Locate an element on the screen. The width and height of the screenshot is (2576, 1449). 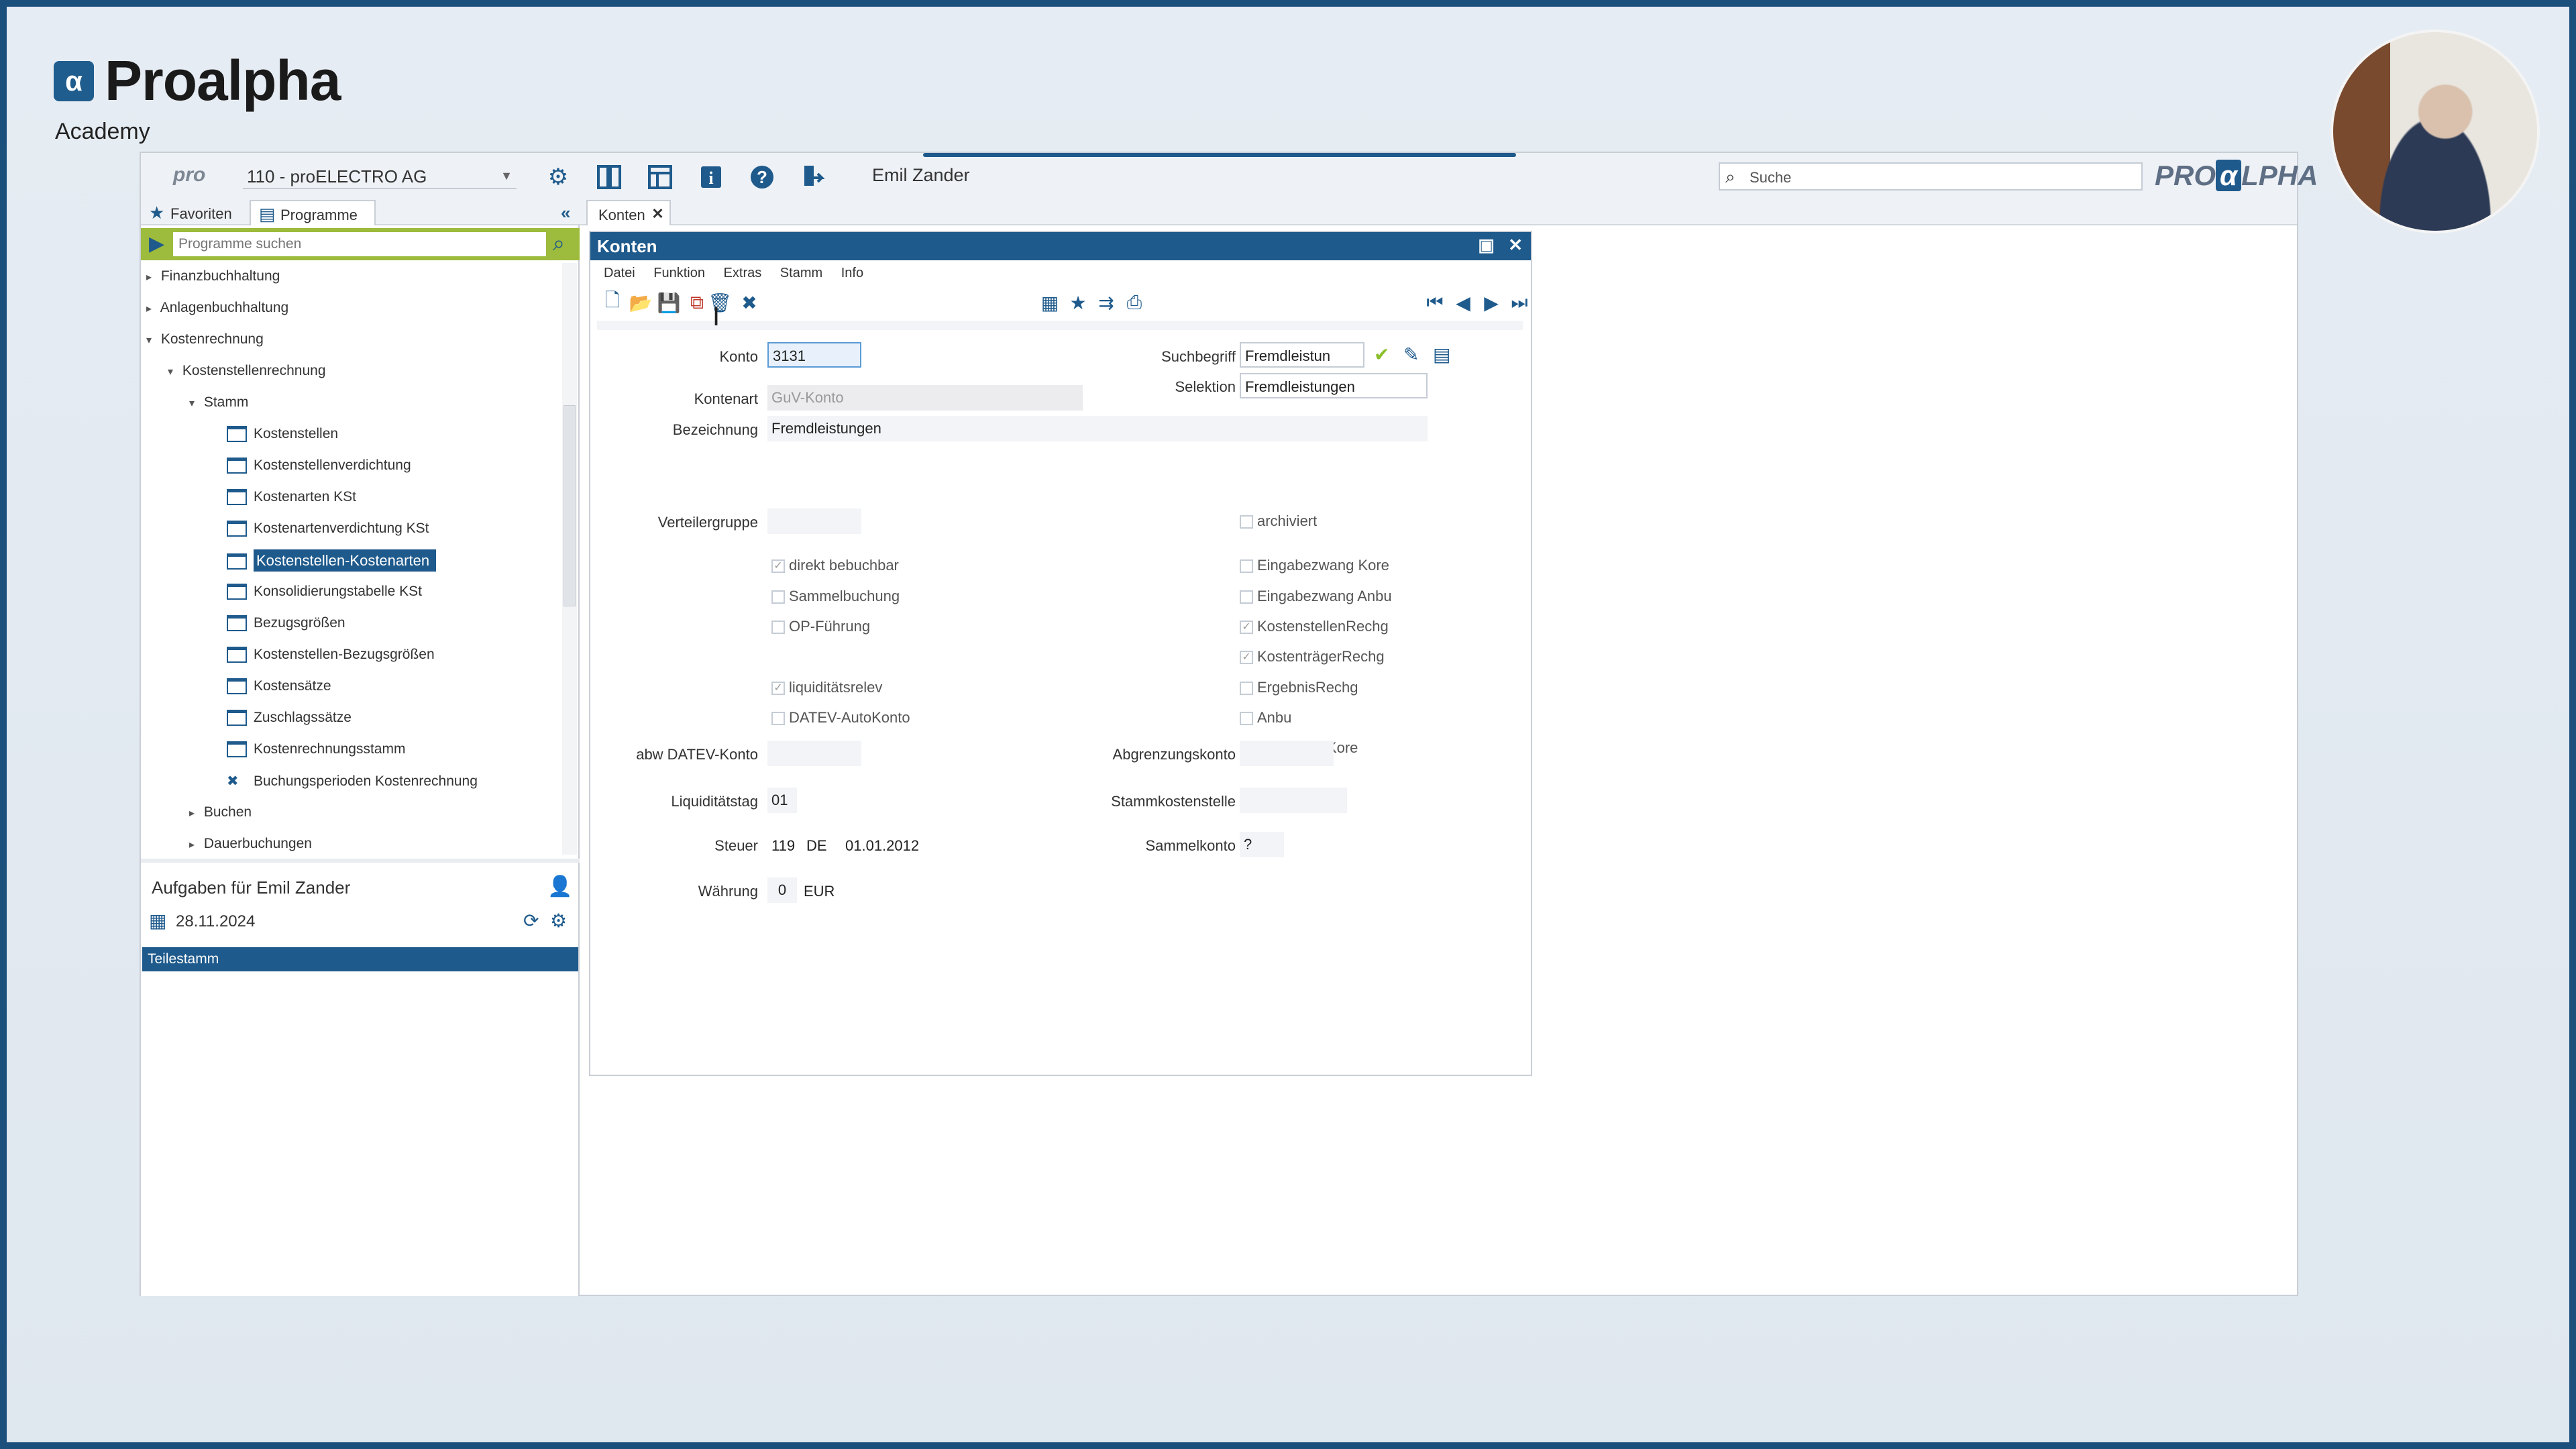
tree-node-bezugsgroessen: Bezugsgrößen is located at coordinates (286, 623).